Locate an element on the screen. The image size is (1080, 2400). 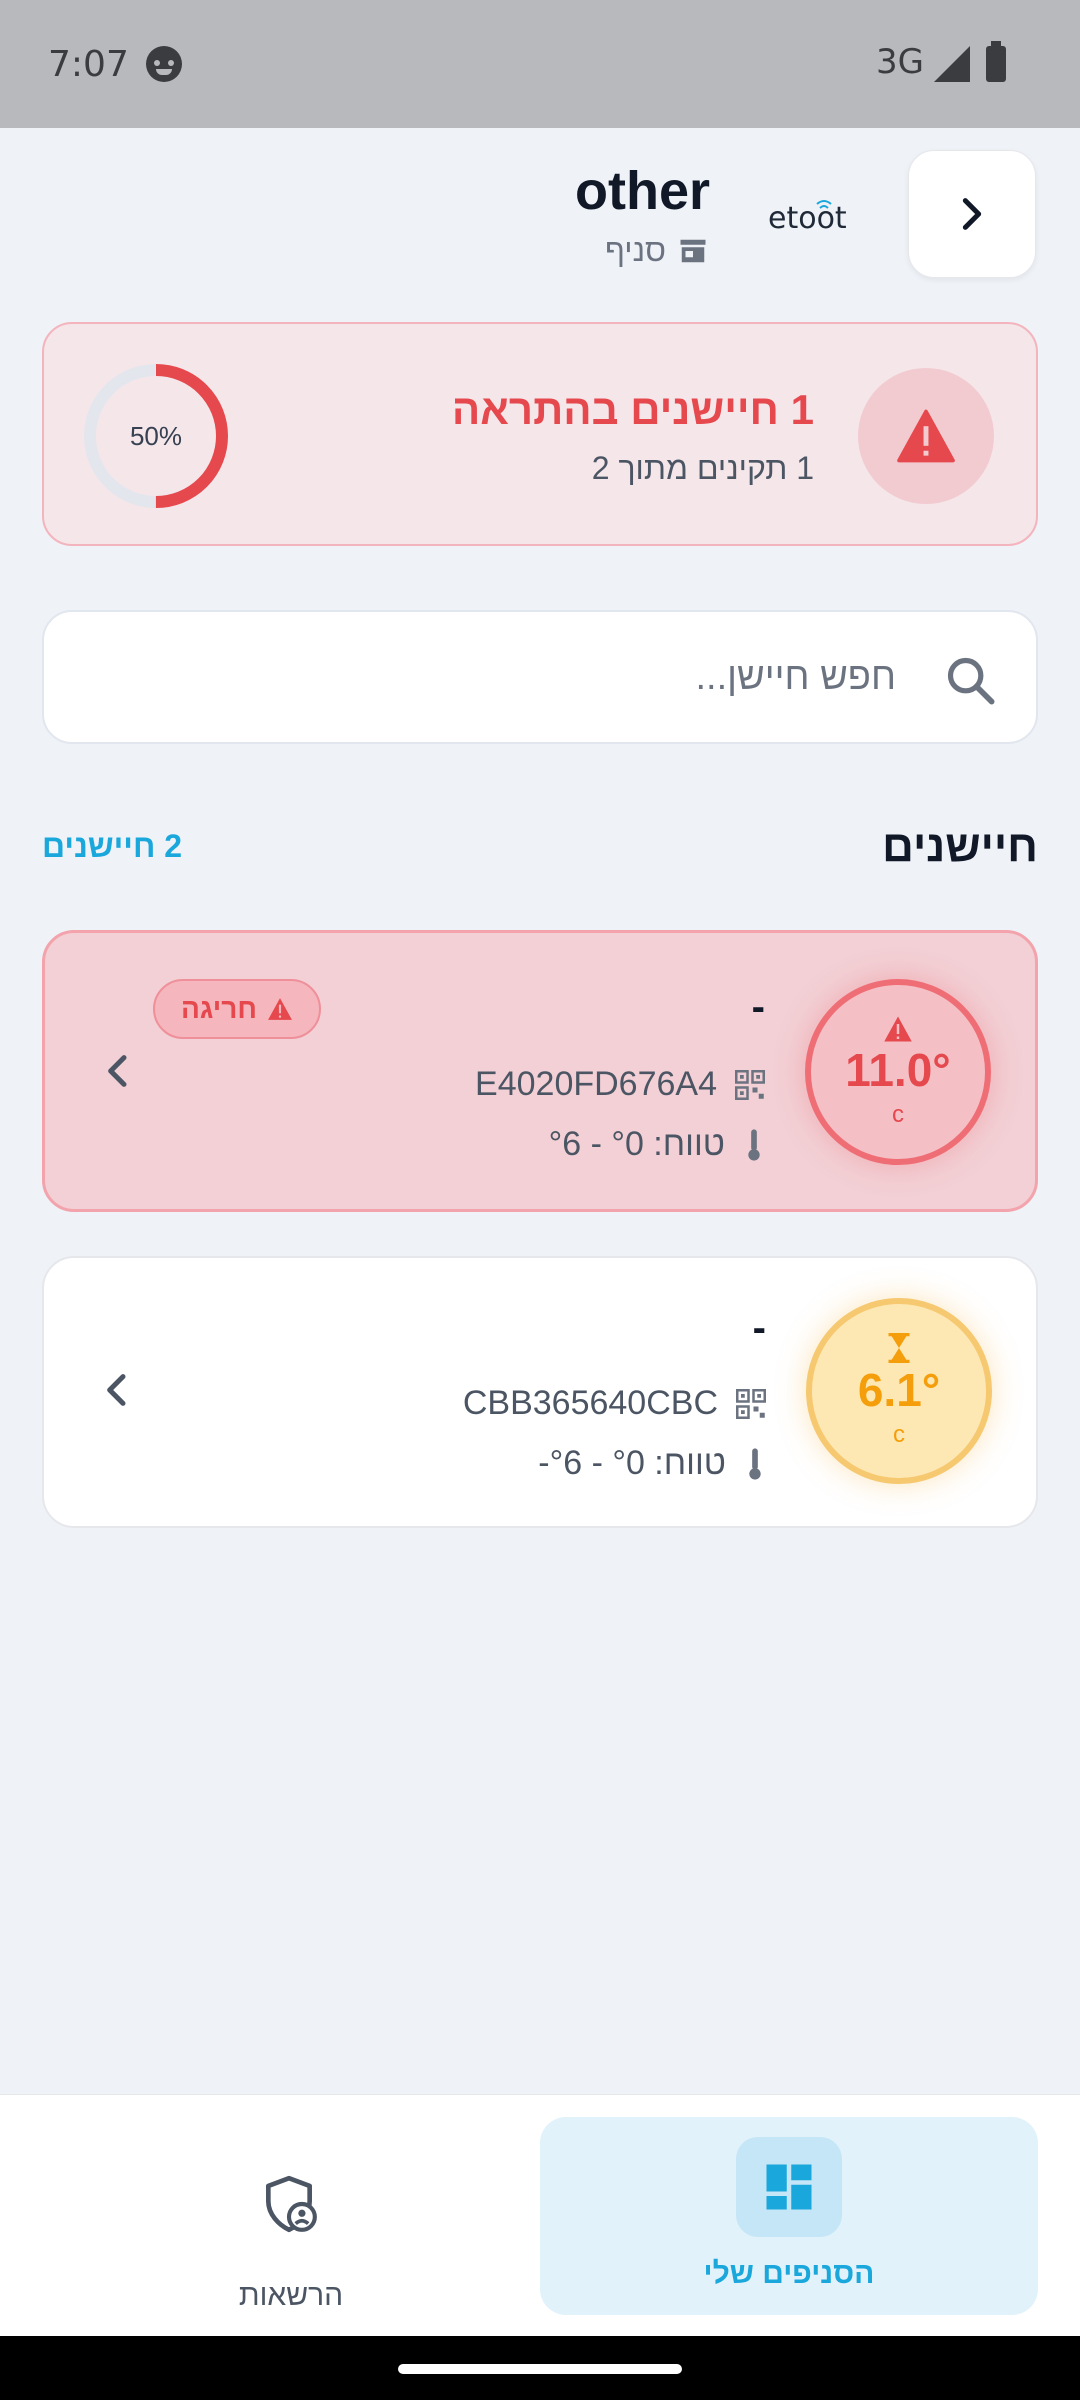
temperature-value: 11.0° is located at coordinates (898, 1070).